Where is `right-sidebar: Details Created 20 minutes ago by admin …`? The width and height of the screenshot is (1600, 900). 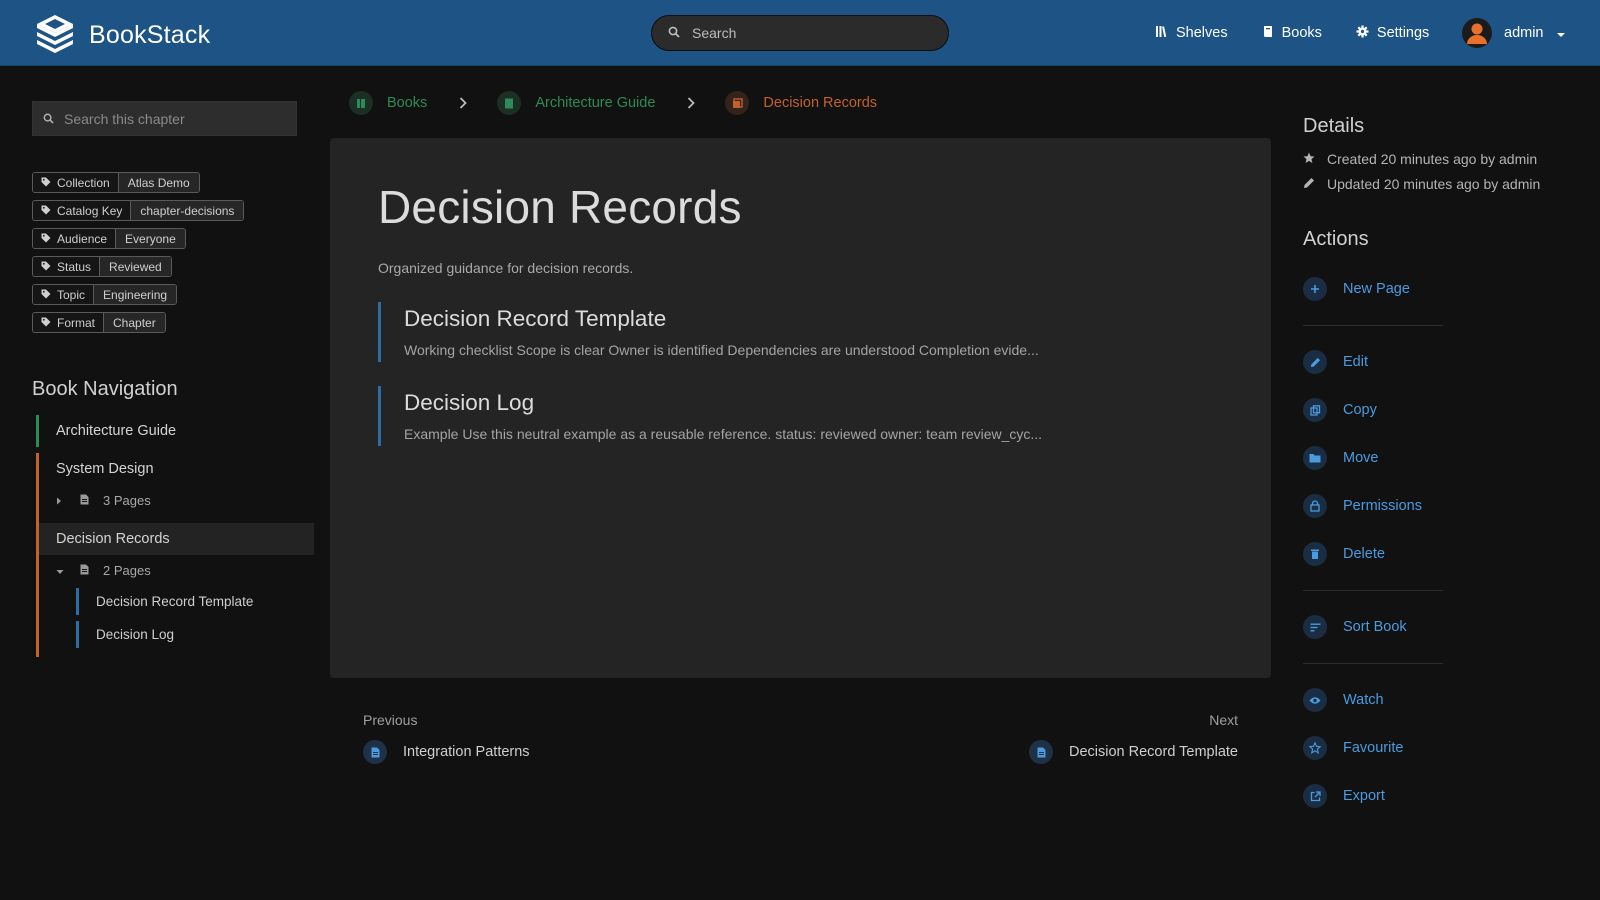 right-sidebar: Details Created 20 minutes ago by admin … is located at coordinates (1448, 467).